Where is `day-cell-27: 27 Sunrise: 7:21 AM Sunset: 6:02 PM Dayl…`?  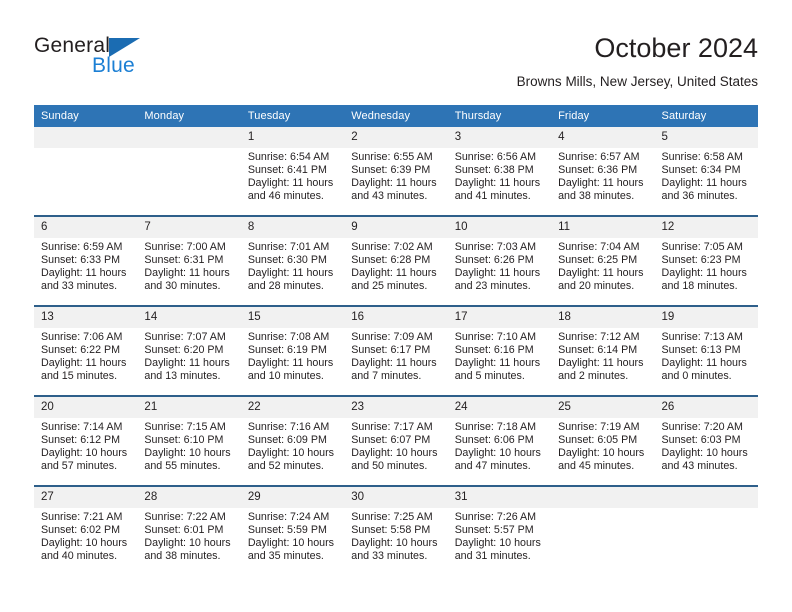
day-cell-27: 27 Sunrise: 7:21 AM Sunset: 6:02 PM Dayl… is located at coordinates (86, 530).